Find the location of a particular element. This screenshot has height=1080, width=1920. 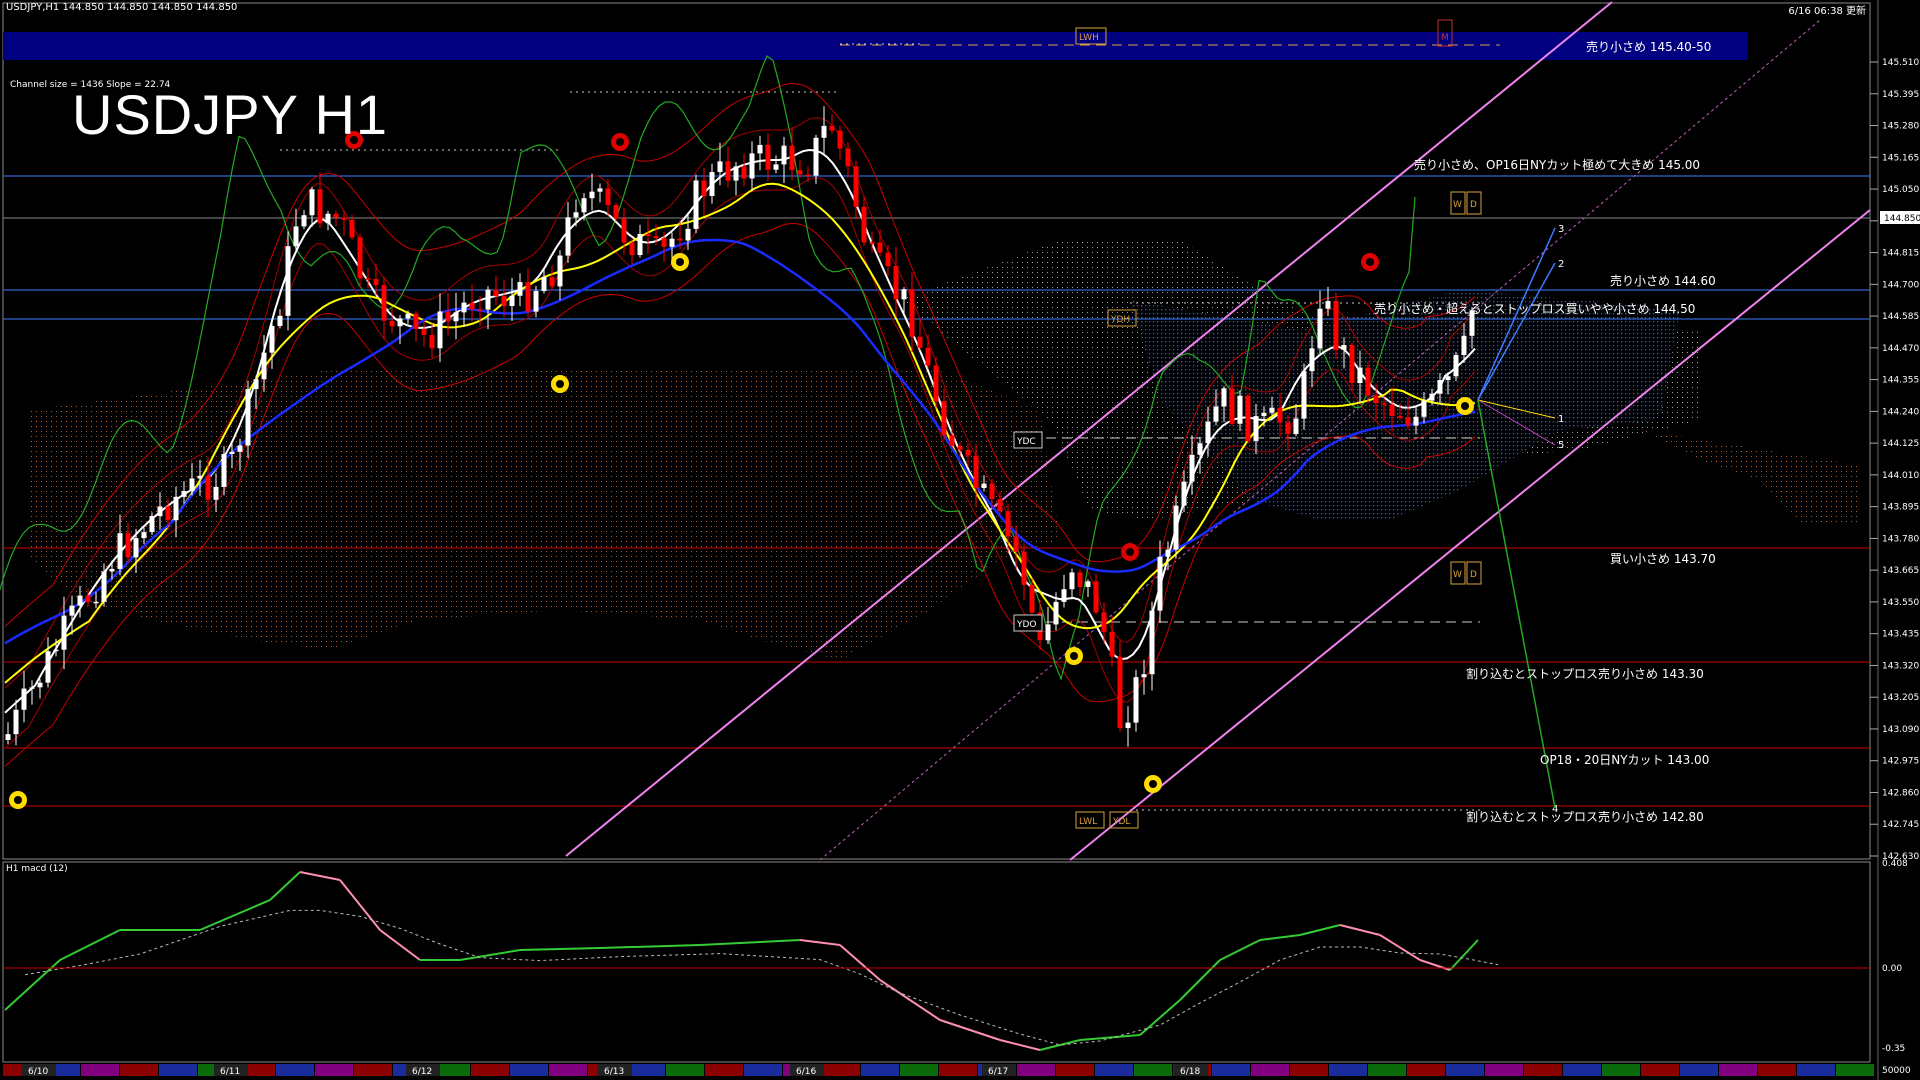

price-tick-label: 143.665 is located at coordinates (1900, 571).